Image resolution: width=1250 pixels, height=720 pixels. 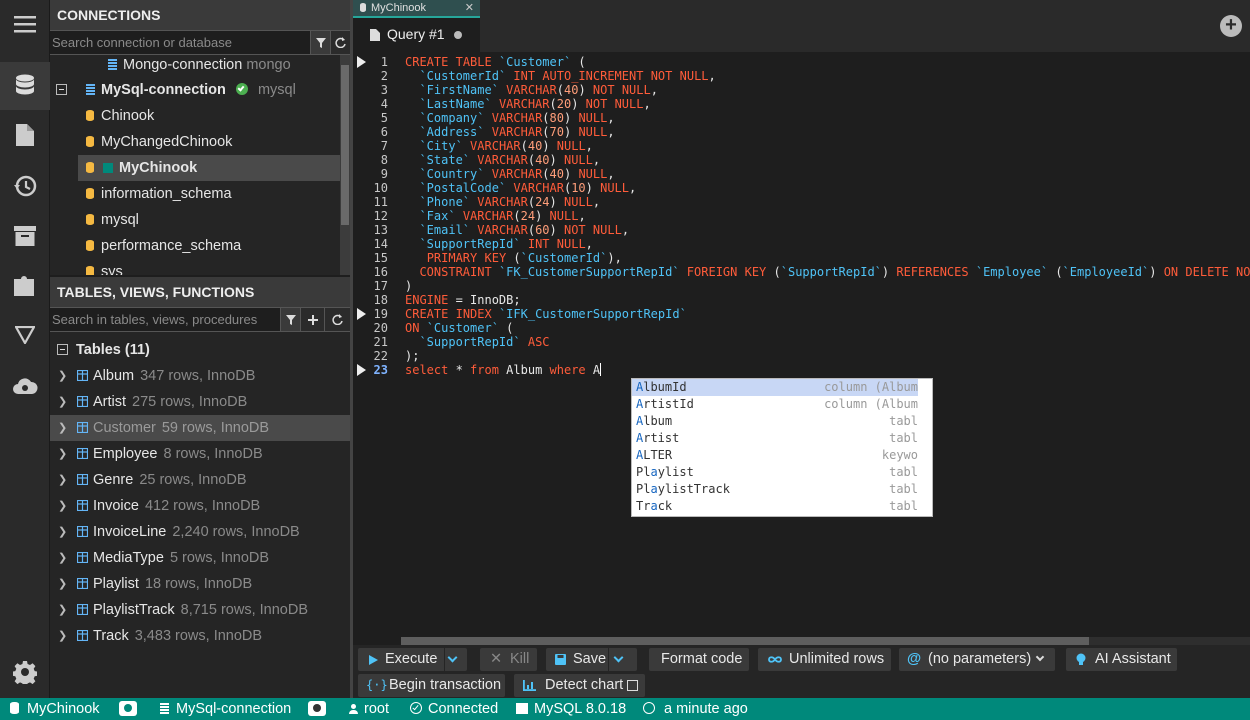 What do you see at coordinates (25, 286) in the screenshot?
I see `plugins-icon` at bounding box center [25, 286].